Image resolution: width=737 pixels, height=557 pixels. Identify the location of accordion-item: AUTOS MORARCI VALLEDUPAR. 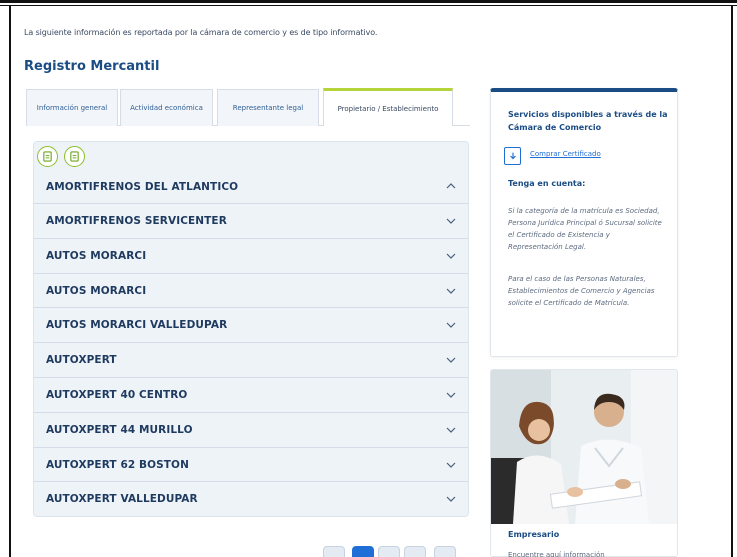
(251, 324).